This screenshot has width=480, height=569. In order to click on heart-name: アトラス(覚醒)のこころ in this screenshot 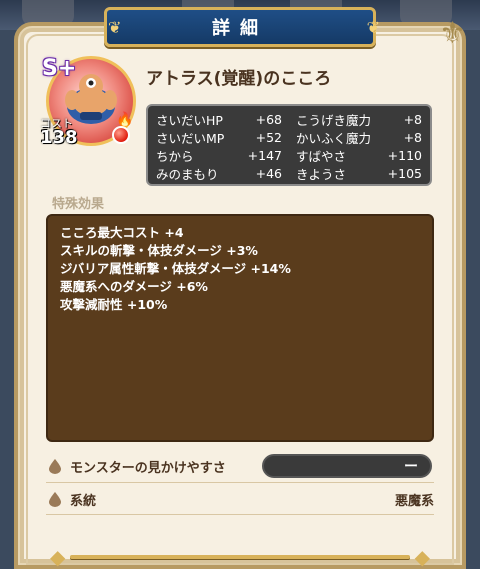, I will do `click(239, 79)`.